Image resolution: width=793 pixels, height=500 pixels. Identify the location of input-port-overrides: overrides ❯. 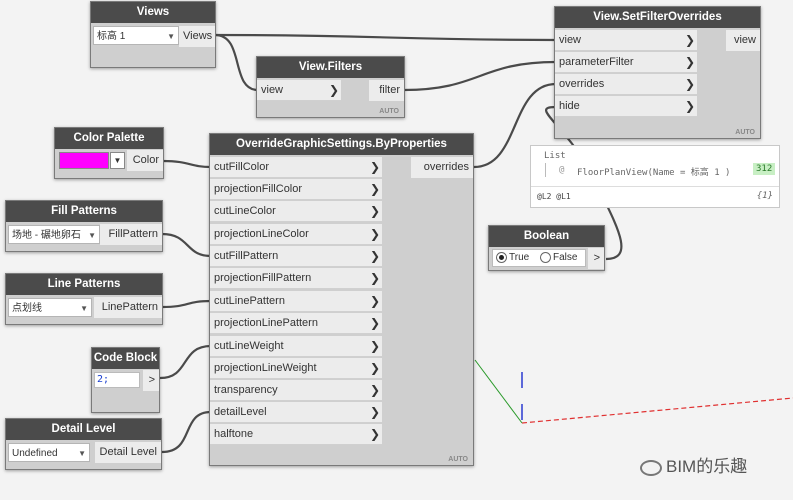
(626, 84).